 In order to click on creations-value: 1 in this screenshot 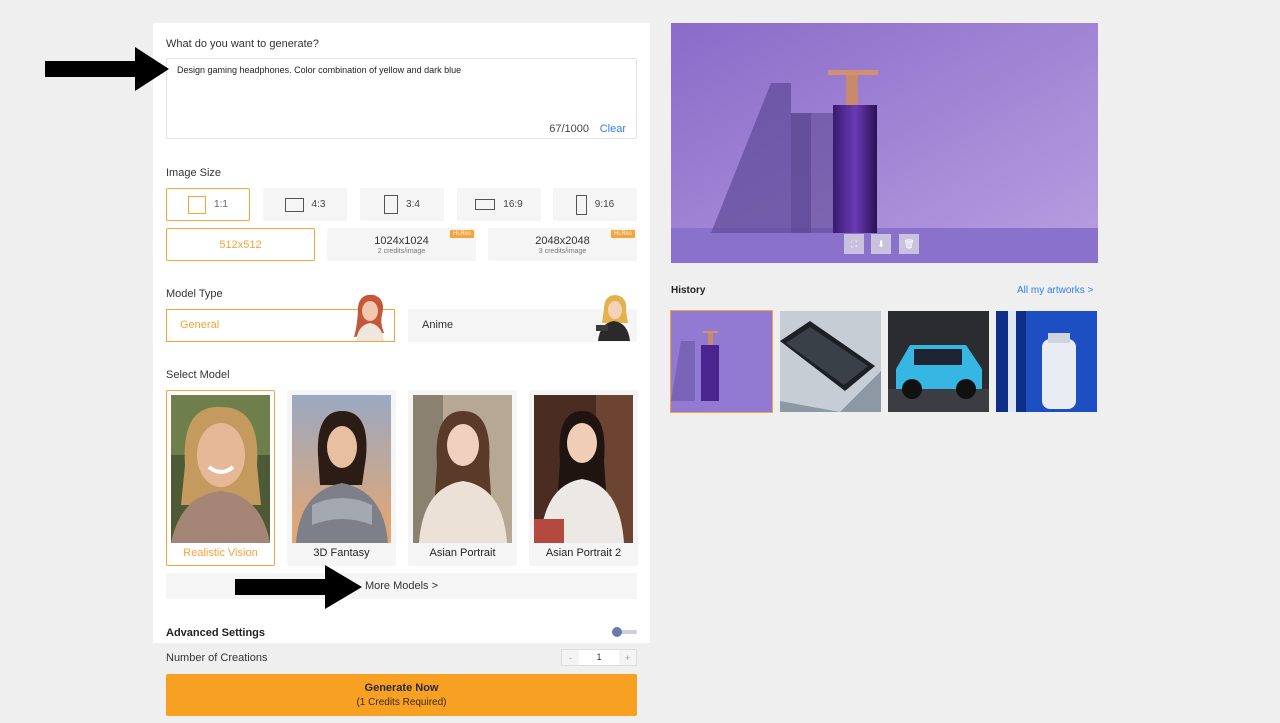, I will do `click(599, 657)`.